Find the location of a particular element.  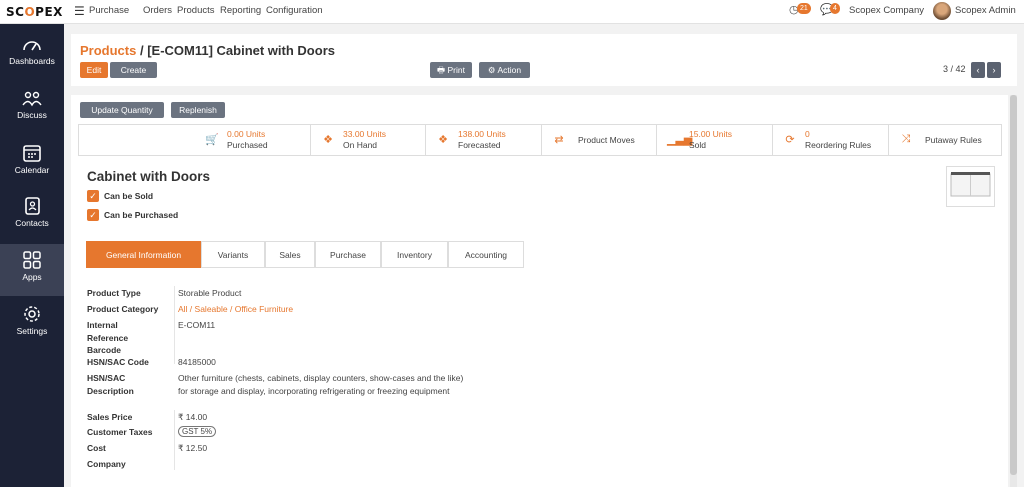

internal-reference-label-line2: Reference is located at coordinates (108, 338).